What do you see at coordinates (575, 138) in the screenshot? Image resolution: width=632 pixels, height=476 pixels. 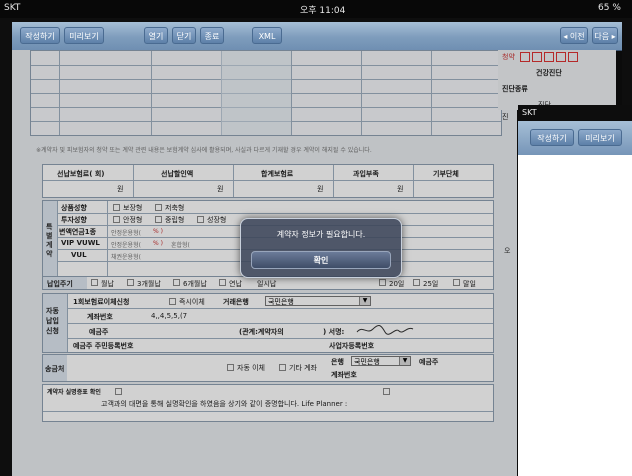 I see `popup-toolbar: 작성하기 미리보기` at bounding box center [575, 138].